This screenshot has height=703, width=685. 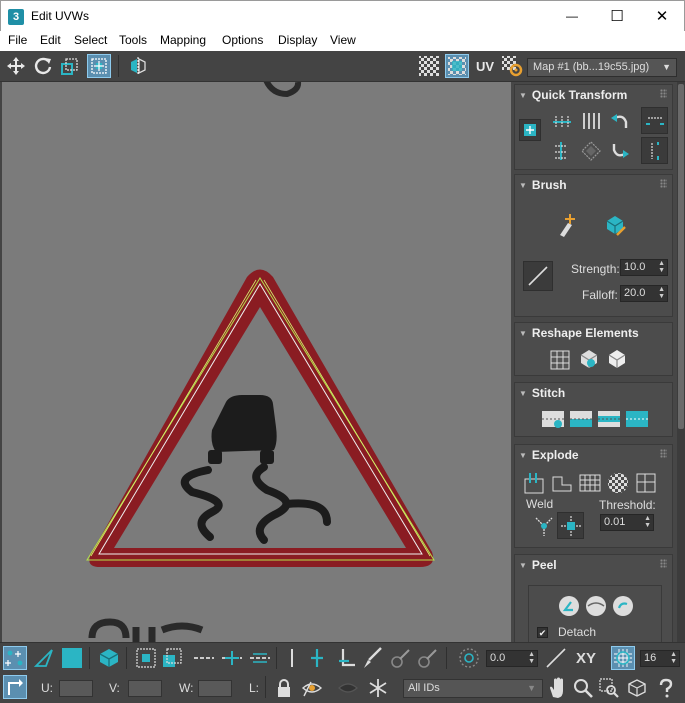 I want to click on hide-button, so click(x=348, y=688).